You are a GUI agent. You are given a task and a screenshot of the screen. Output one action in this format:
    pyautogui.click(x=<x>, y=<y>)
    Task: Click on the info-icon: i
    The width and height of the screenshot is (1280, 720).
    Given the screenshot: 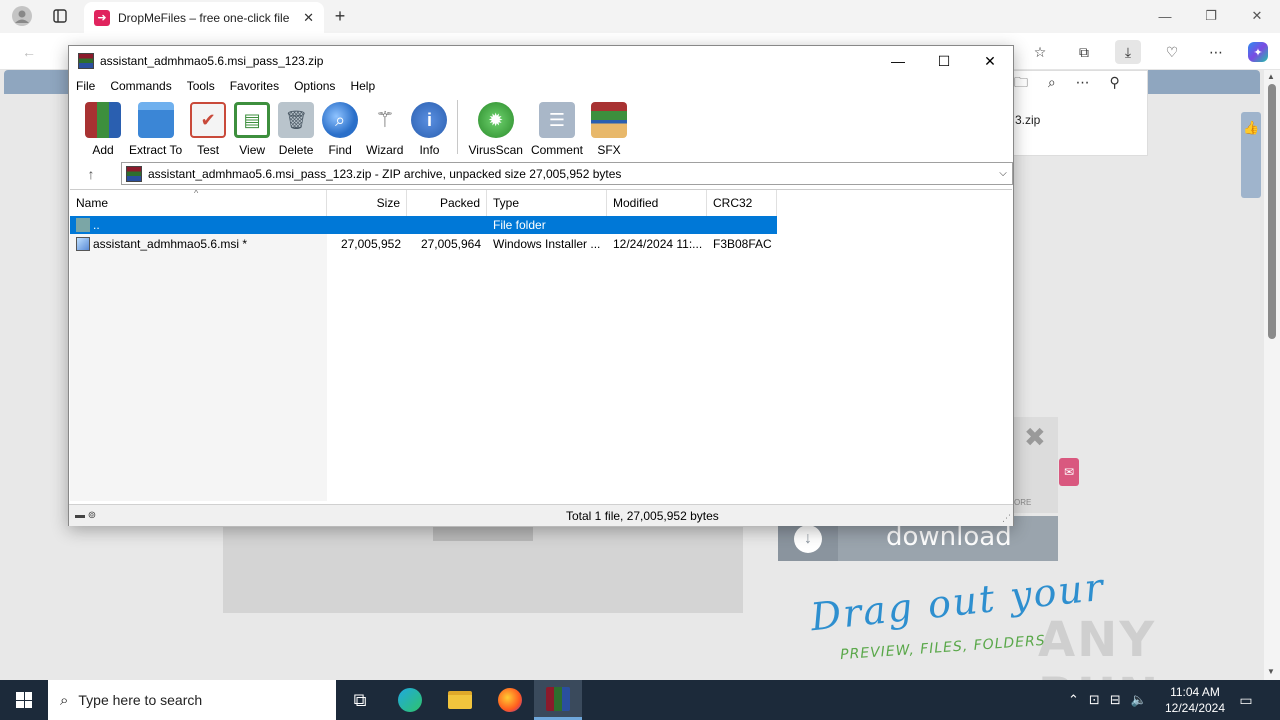 What is the action you would take?
    pyautogui.click(x=429, y=120)
    